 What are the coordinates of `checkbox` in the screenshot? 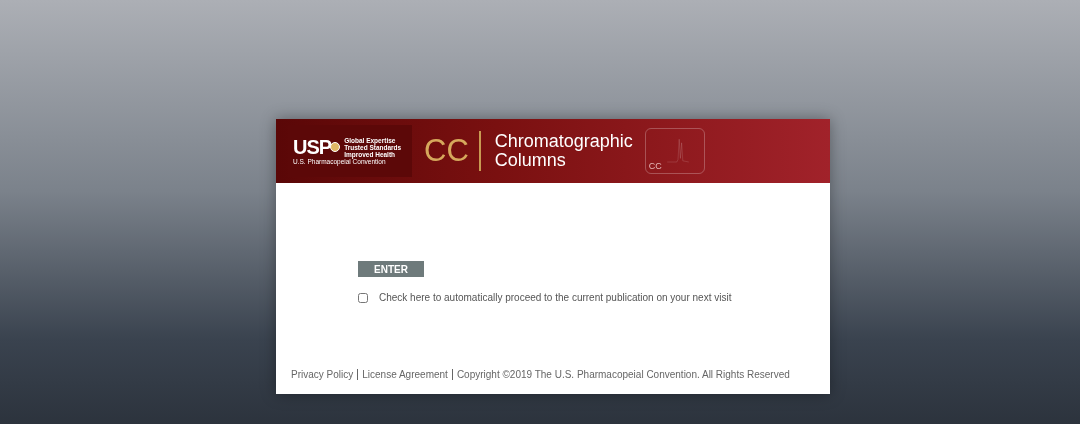 It's located at (363, 297).